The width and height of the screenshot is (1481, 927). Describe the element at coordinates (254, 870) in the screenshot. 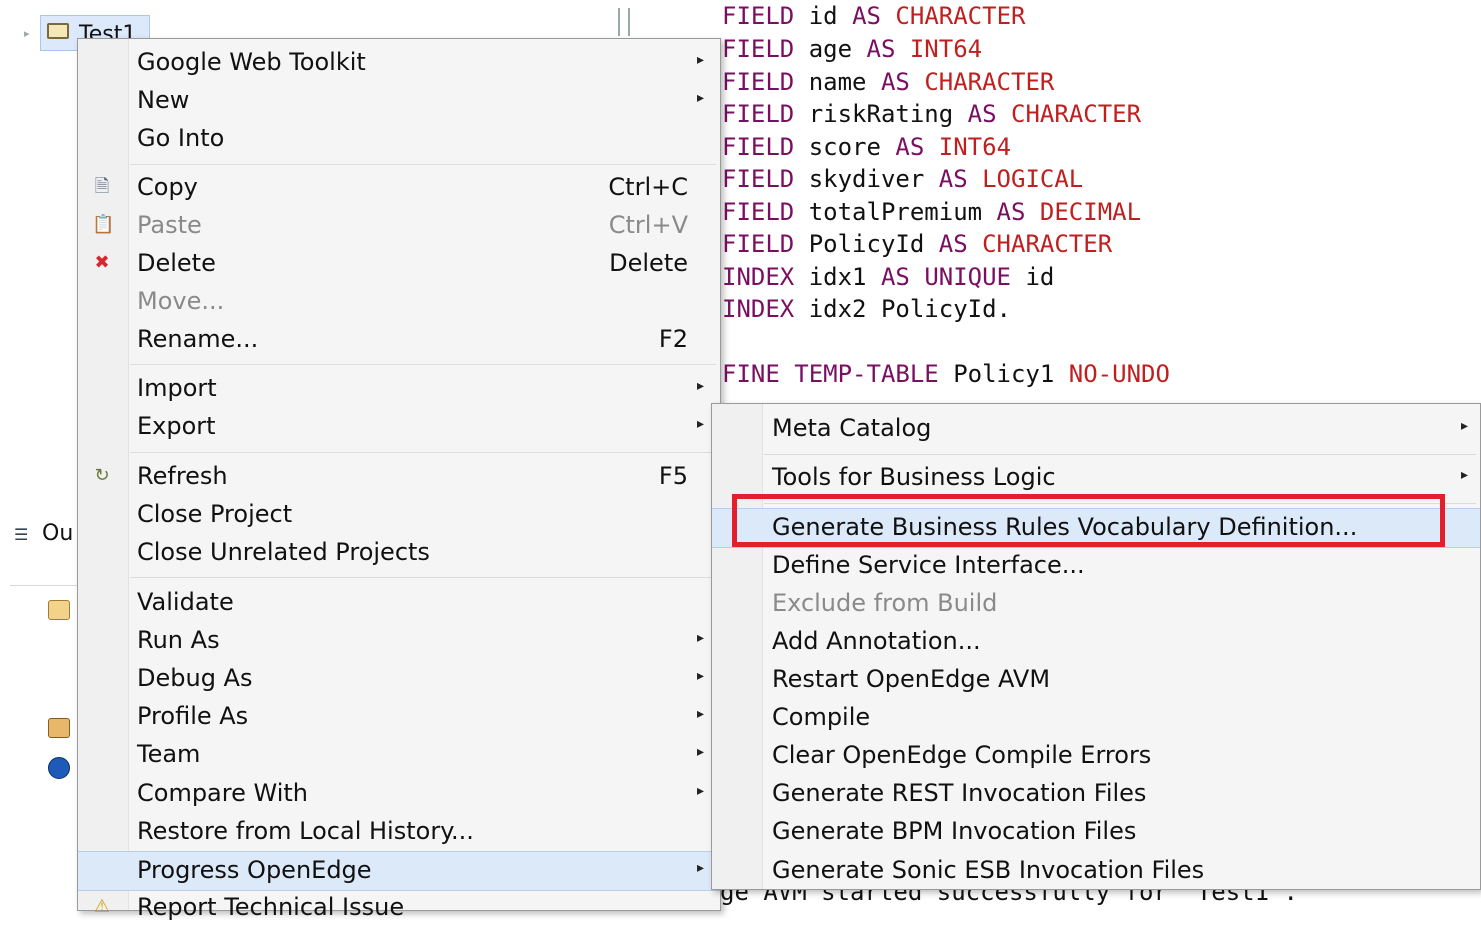

I see `menu-item-label: Progress OpenEdge` at that location.